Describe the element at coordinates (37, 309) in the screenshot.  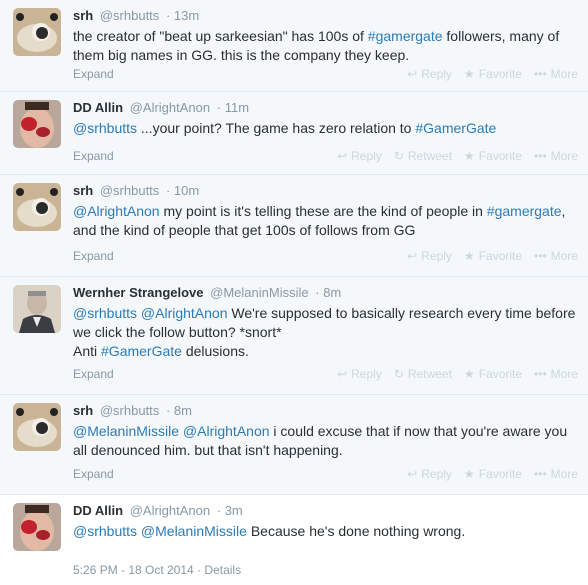
I see `avatar-wernher-strangelove` at that location.